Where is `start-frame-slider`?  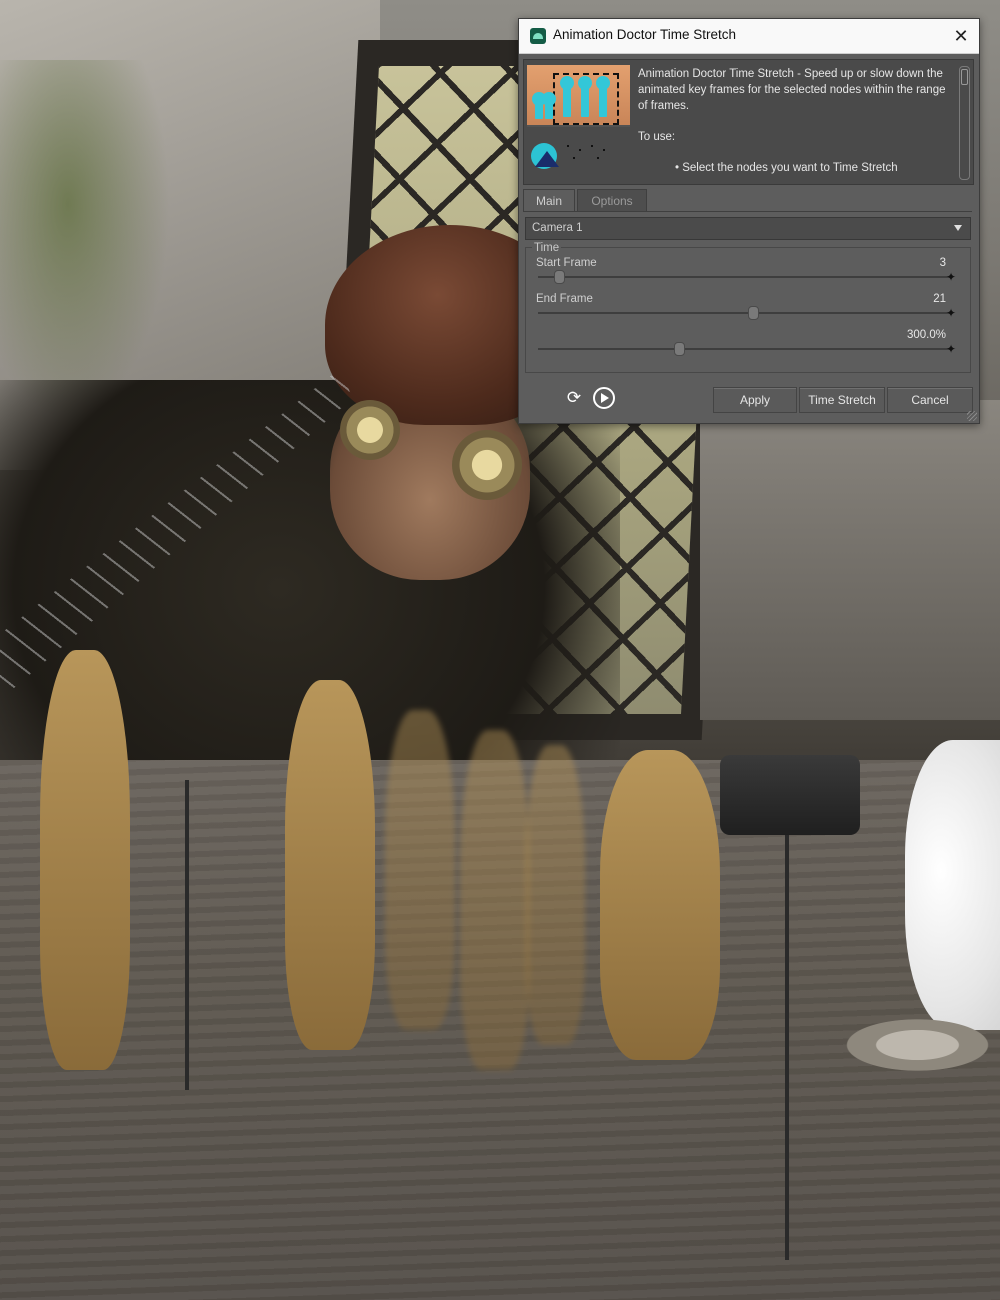
start-frame-slider is located at coordinates (744, 277).